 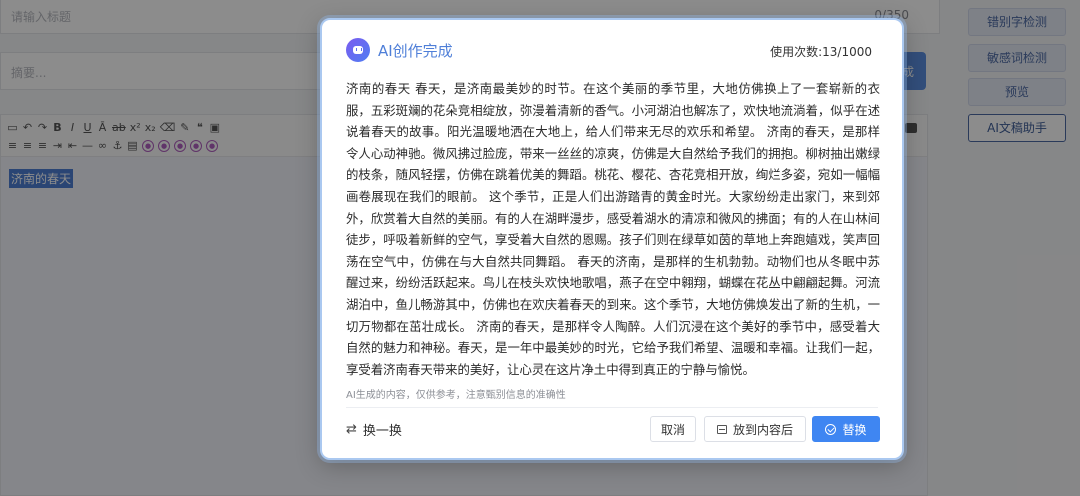 What do you see at coordinates (854, 429) in the screenshot?
I see `replace-label: 替换` at bounding box center [854, 429].